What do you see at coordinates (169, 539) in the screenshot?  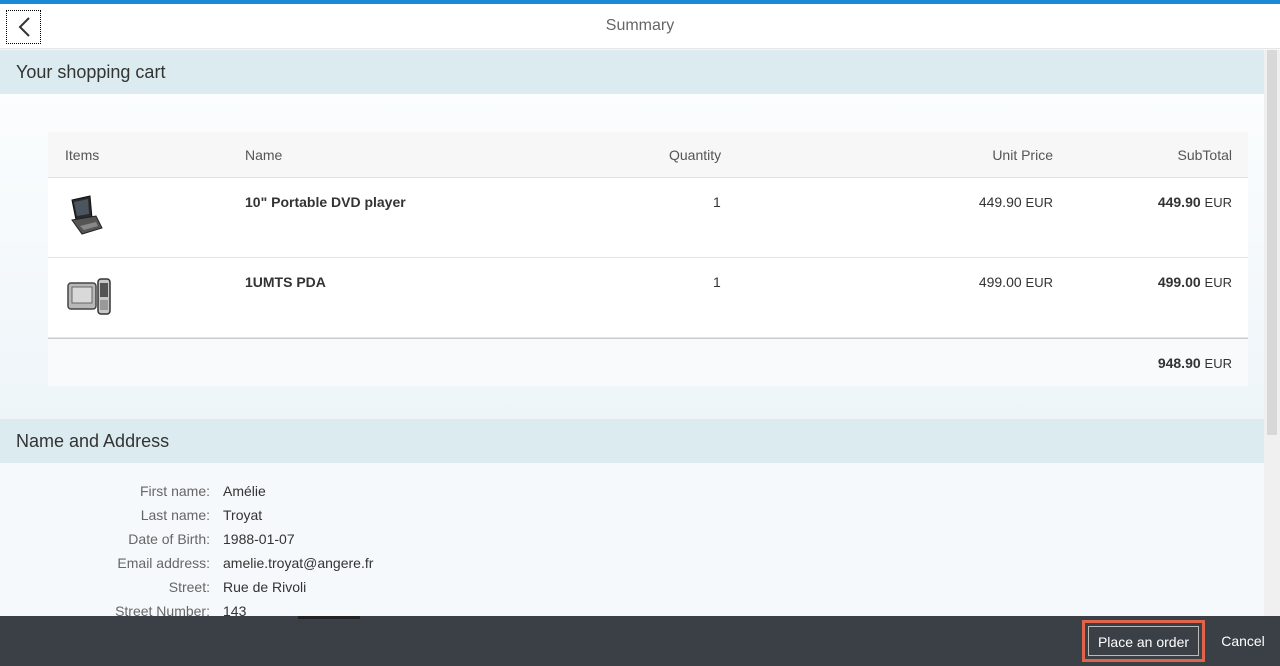 I see `form-label: Date of Birth:` at bounding box center [169, 539].